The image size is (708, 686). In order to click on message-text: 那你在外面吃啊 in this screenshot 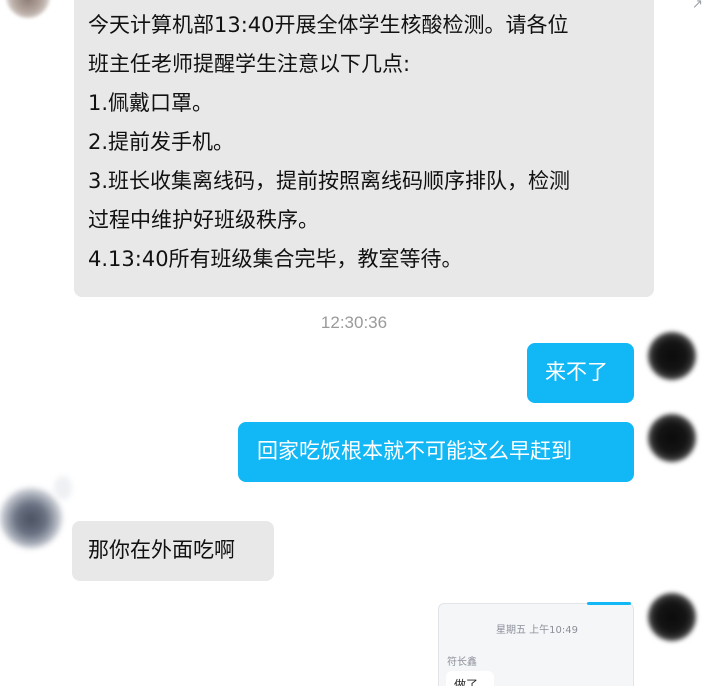, I will do `click(161, 550)`.